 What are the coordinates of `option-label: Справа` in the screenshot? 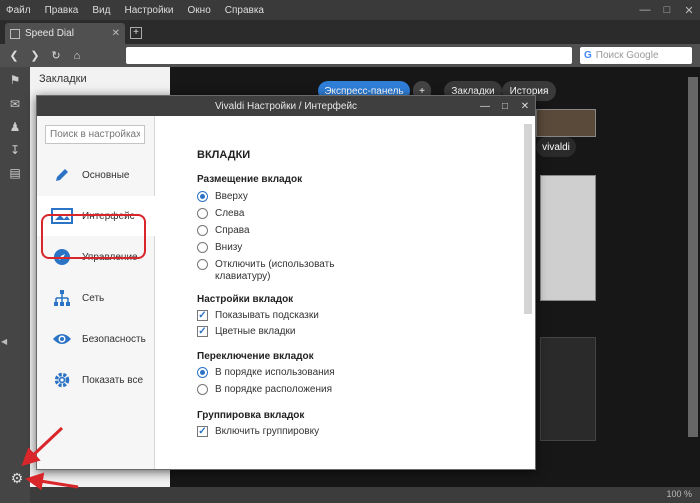 It's located at (232, 230).